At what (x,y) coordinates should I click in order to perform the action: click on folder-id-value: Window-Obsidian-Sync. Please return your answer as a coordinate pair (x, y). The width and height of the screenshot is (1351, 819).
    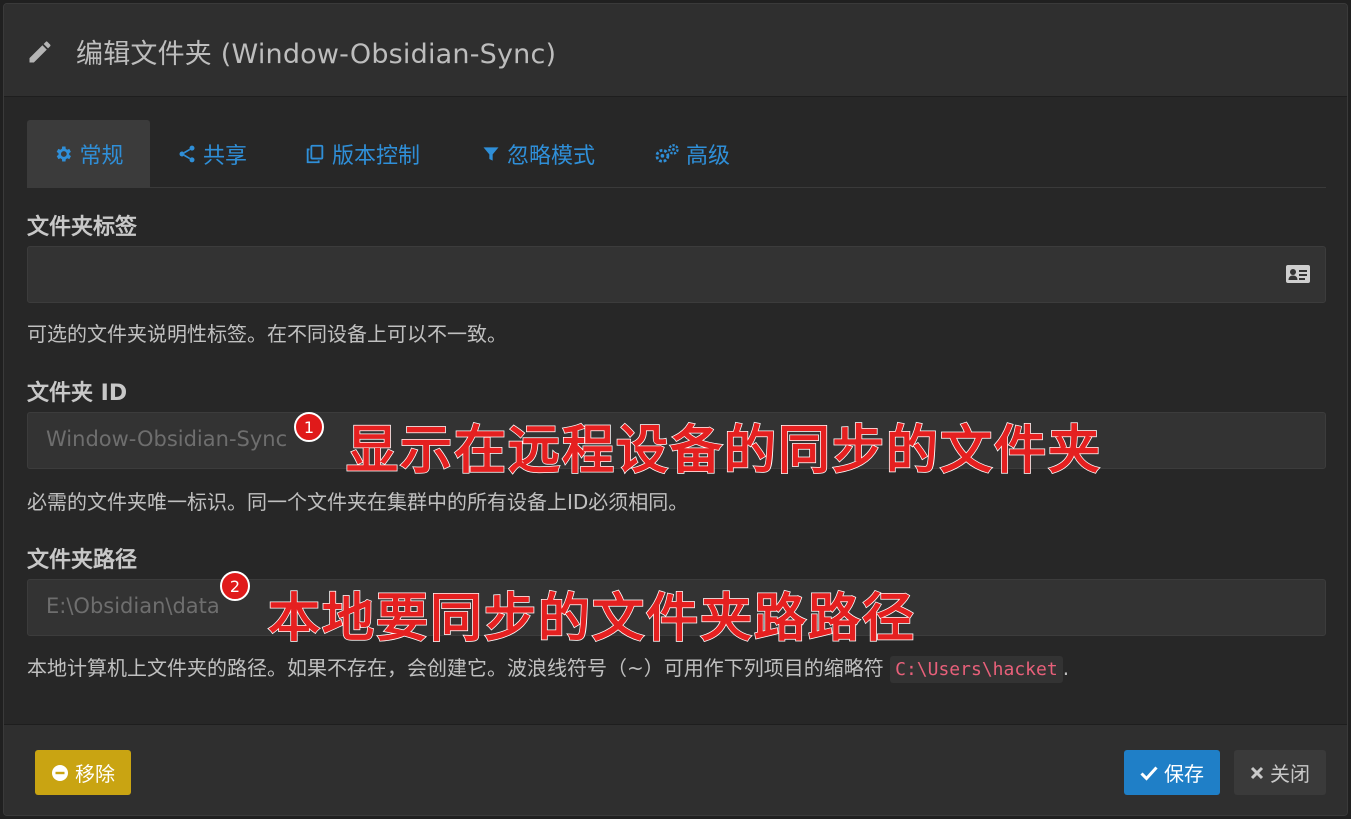
    Looking at the image, I should click on (167, 439).